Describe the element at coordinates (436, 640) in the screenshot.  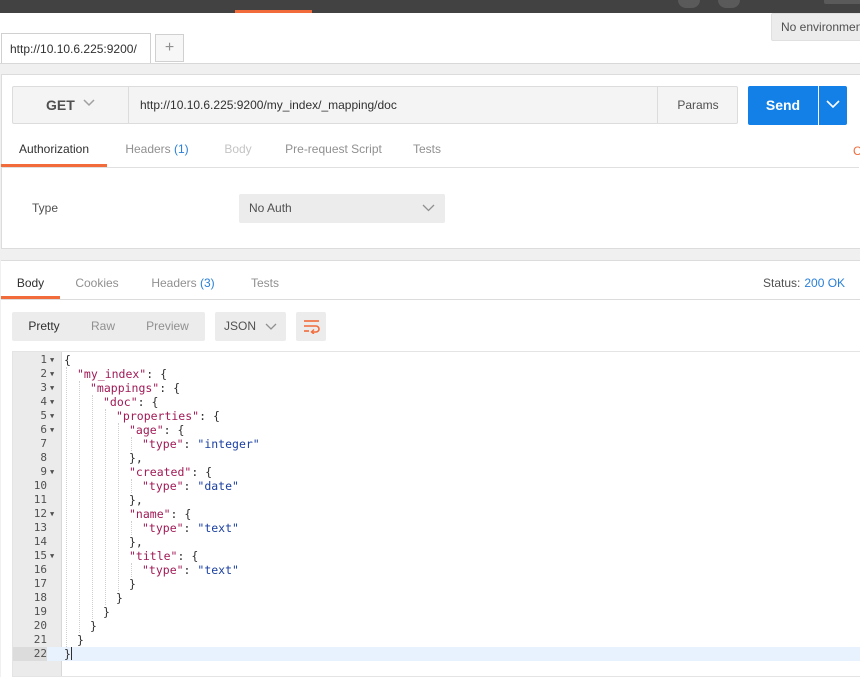
I see `code-line: 21}` at that location.